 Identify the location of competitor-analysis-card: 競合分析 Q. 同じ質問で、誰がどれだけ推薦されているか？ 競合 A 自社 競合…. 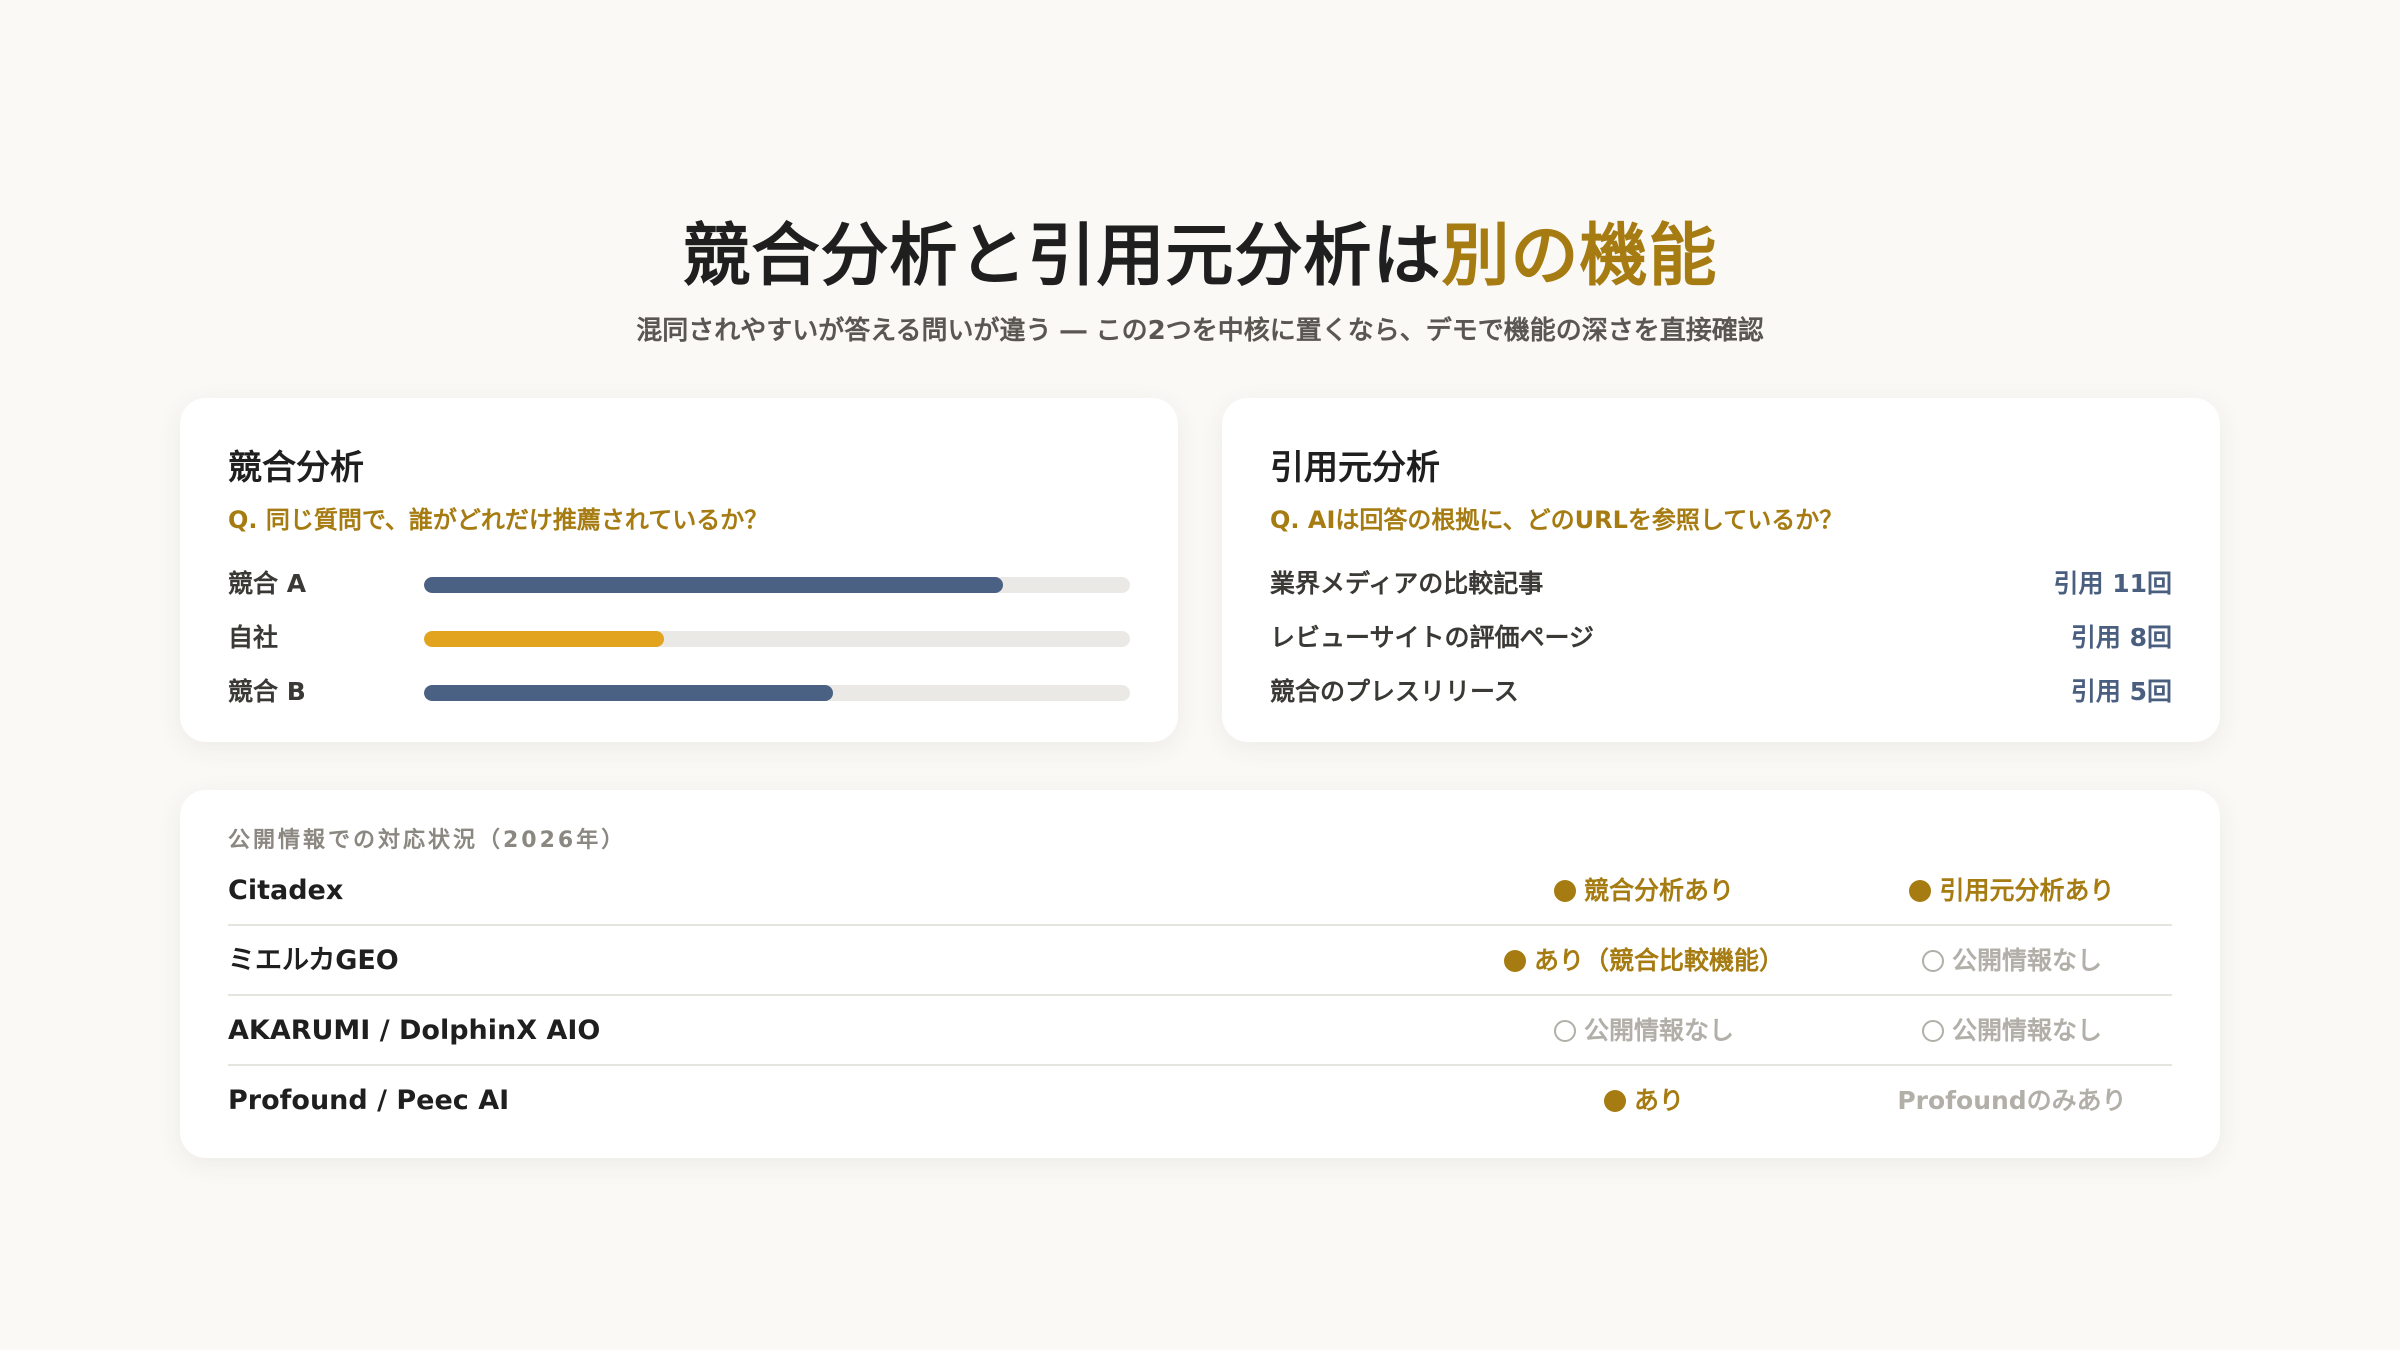
(679, 570).